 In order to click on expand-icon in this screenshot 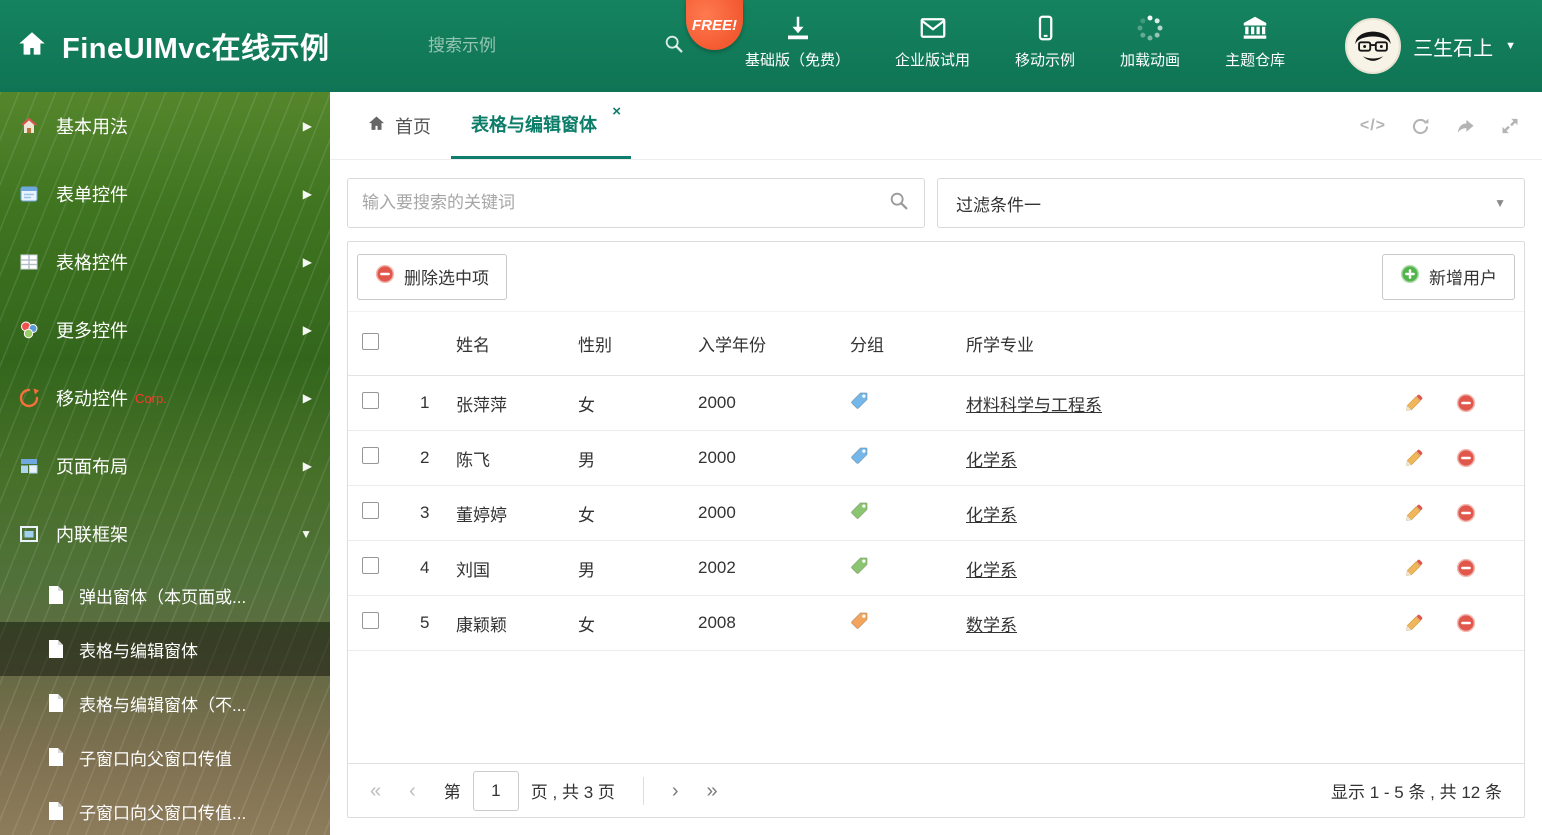, I will do `click(1510, 126)`.